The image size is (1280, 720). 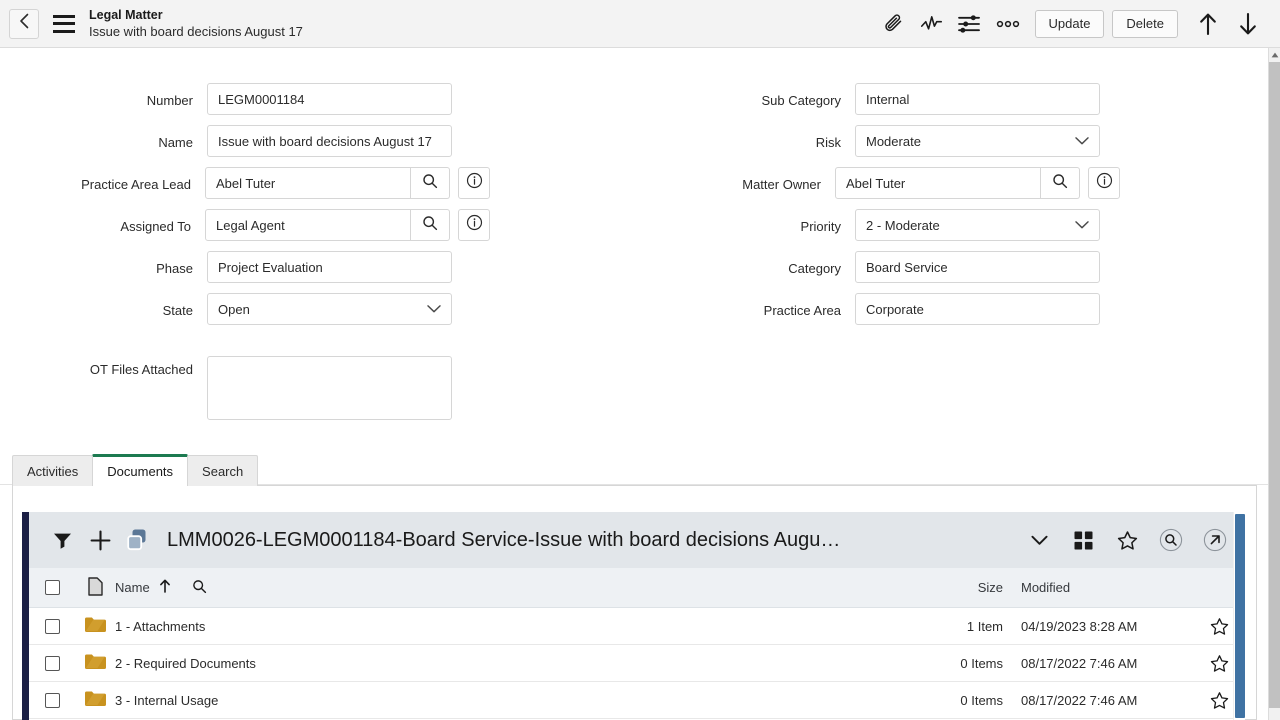 I want to click on update-button: Update, so click(x=1069, y=23).